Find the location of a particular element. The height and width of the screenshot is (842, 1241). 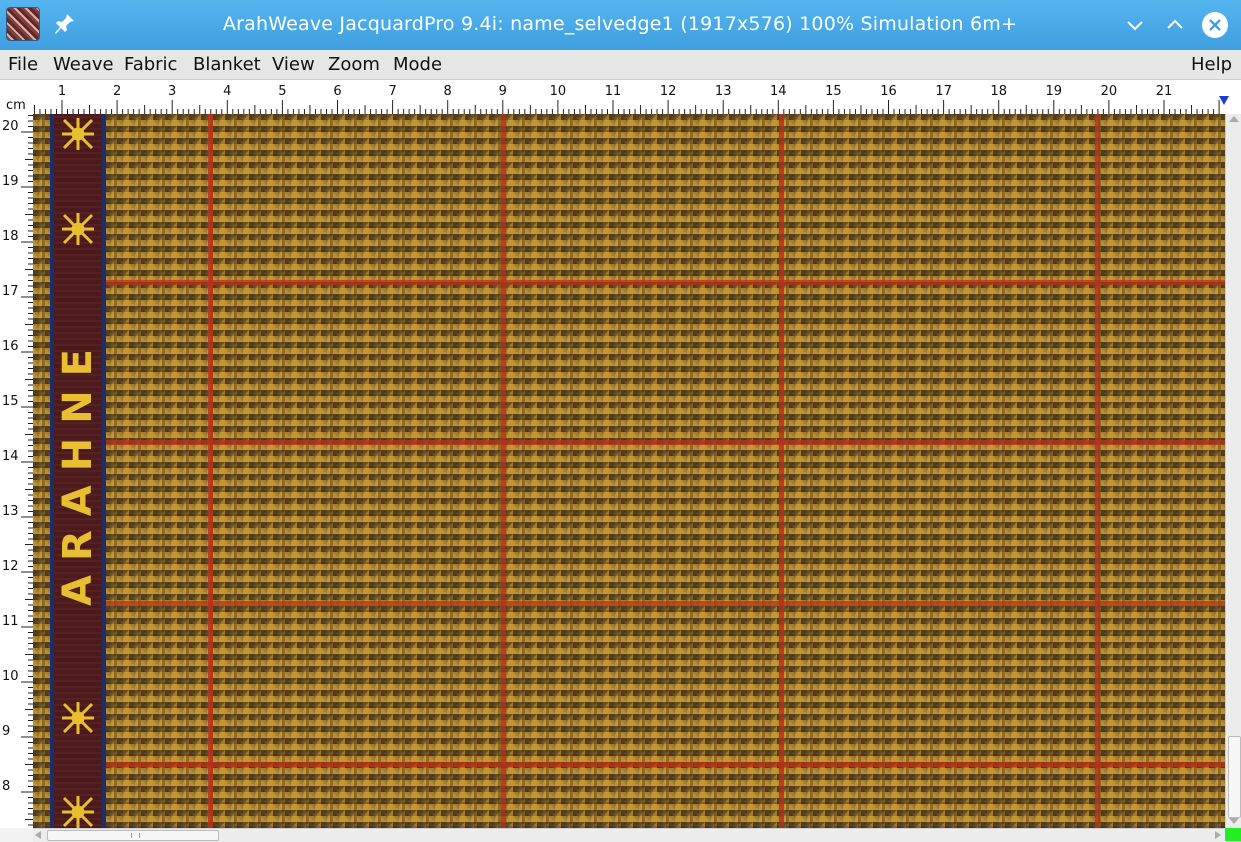

ruler-label: 6 is located at coordinates (337, 91).